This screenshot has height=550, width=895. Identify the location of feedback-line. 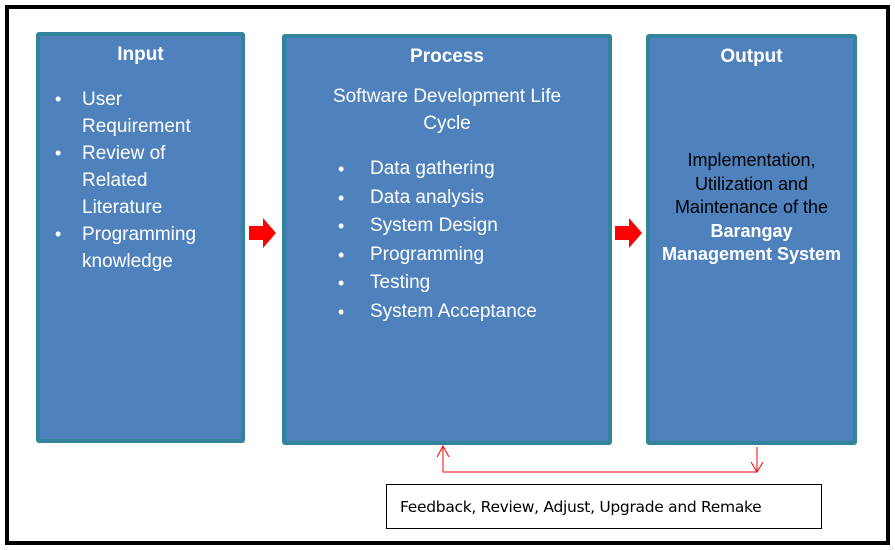
(600, 459).